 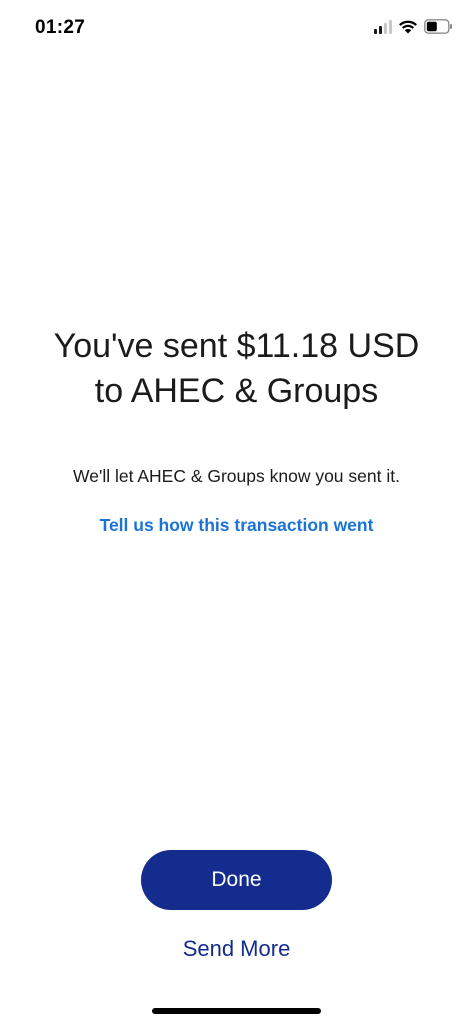 I want to click on wifi-icon, so click(x=408, y=26).